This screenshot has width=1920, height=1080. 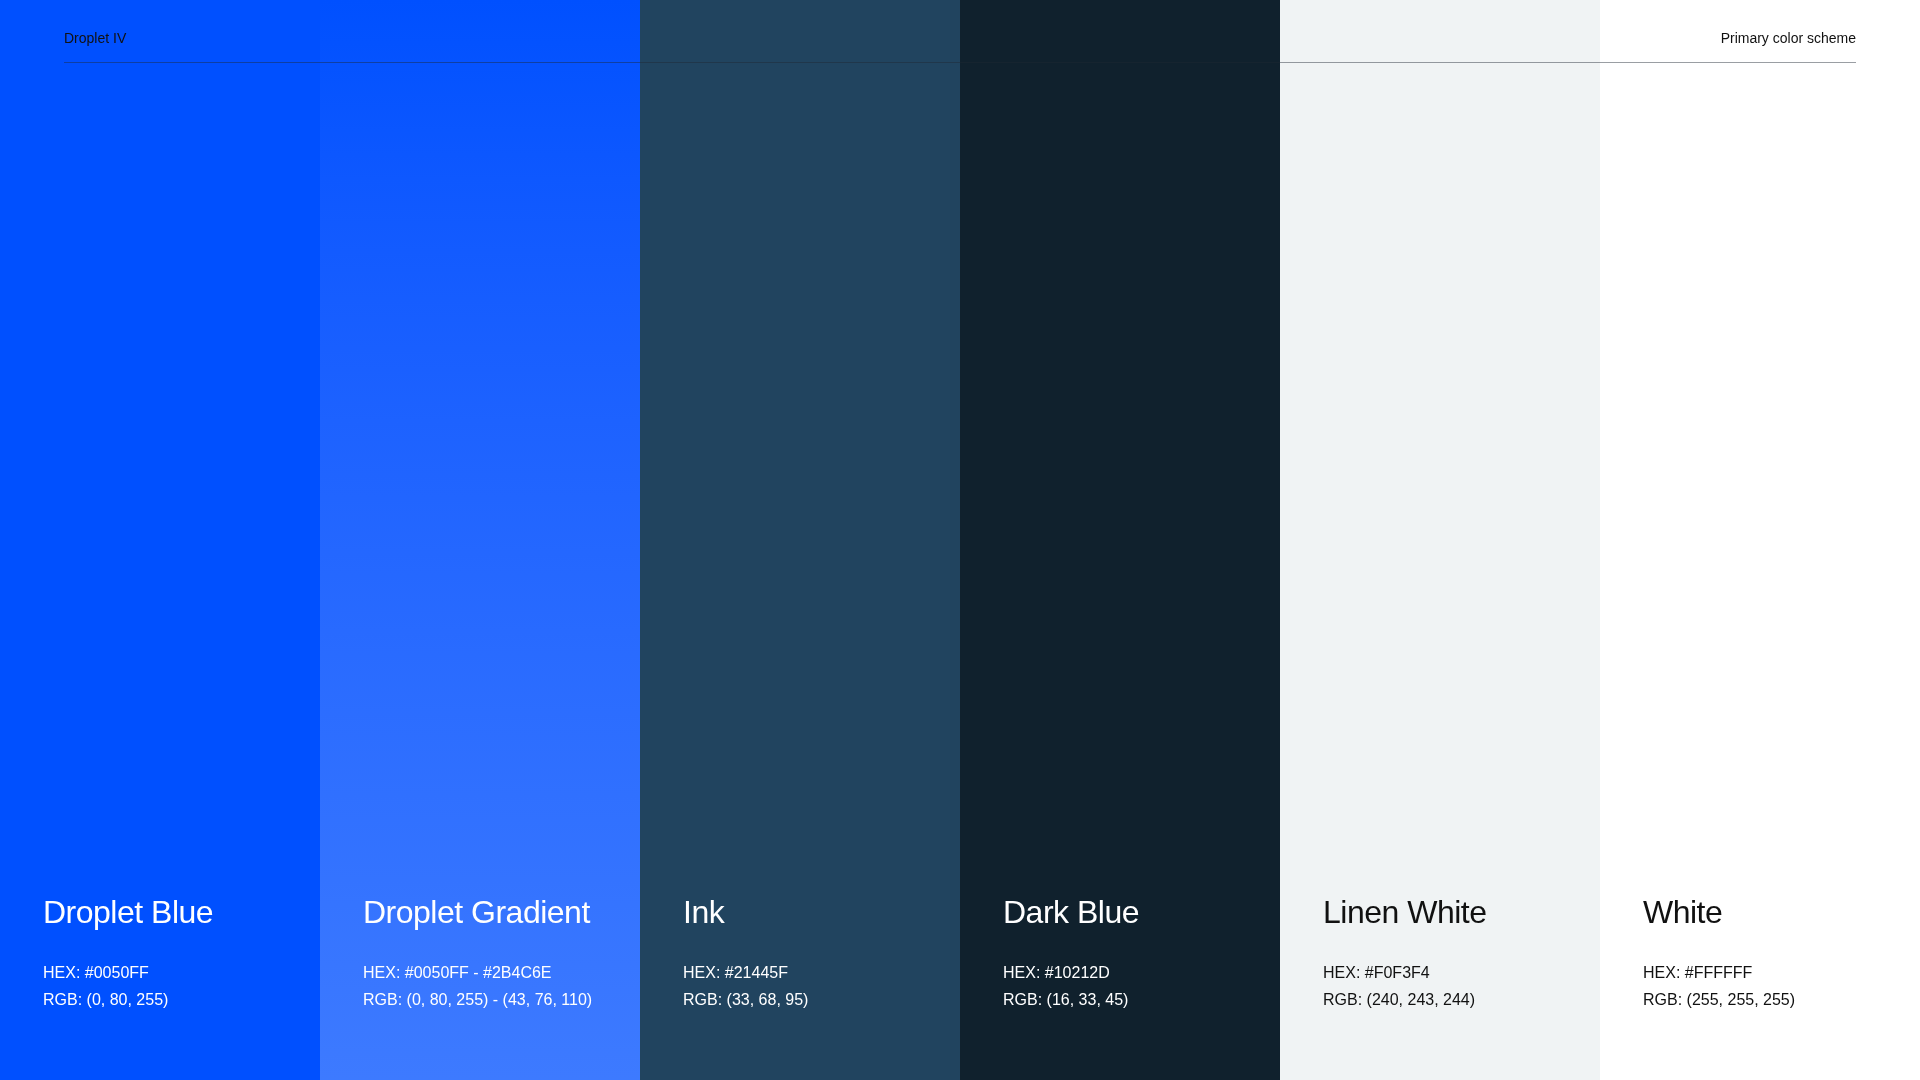 I want to click on color-name: Droplet Blue, so click(x=129, y=912).